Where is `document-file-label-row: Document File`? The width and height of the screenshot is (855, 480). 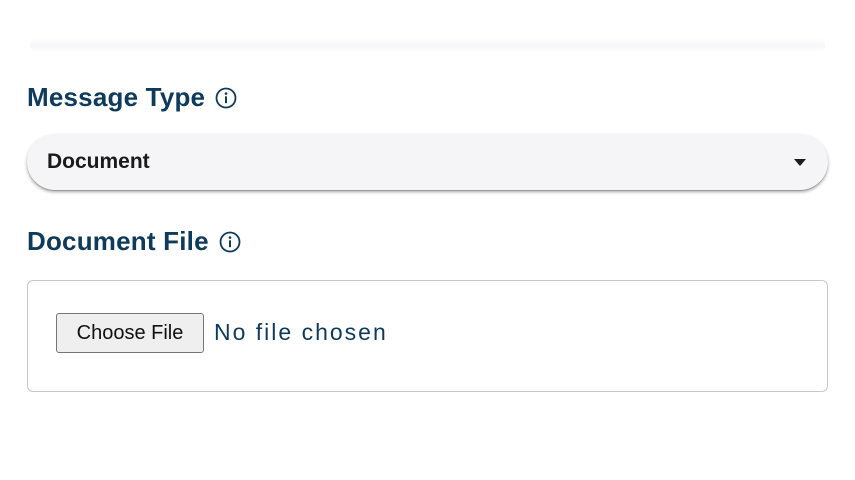 document-file-label-row: Document File is located at coordinates (134, 241).